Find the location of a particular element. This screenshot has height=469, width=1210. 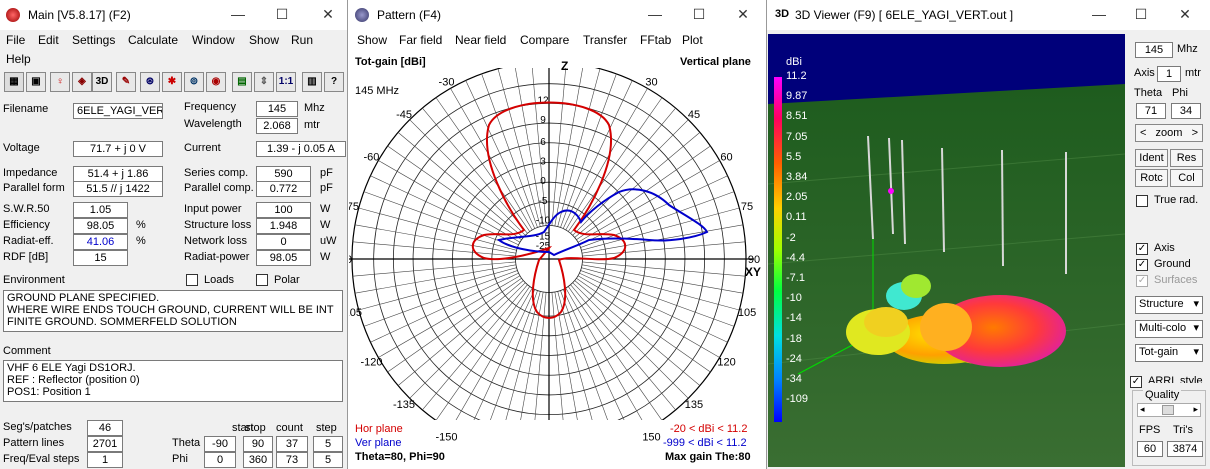

help-icon: ? is located at coordinates (334, 82).